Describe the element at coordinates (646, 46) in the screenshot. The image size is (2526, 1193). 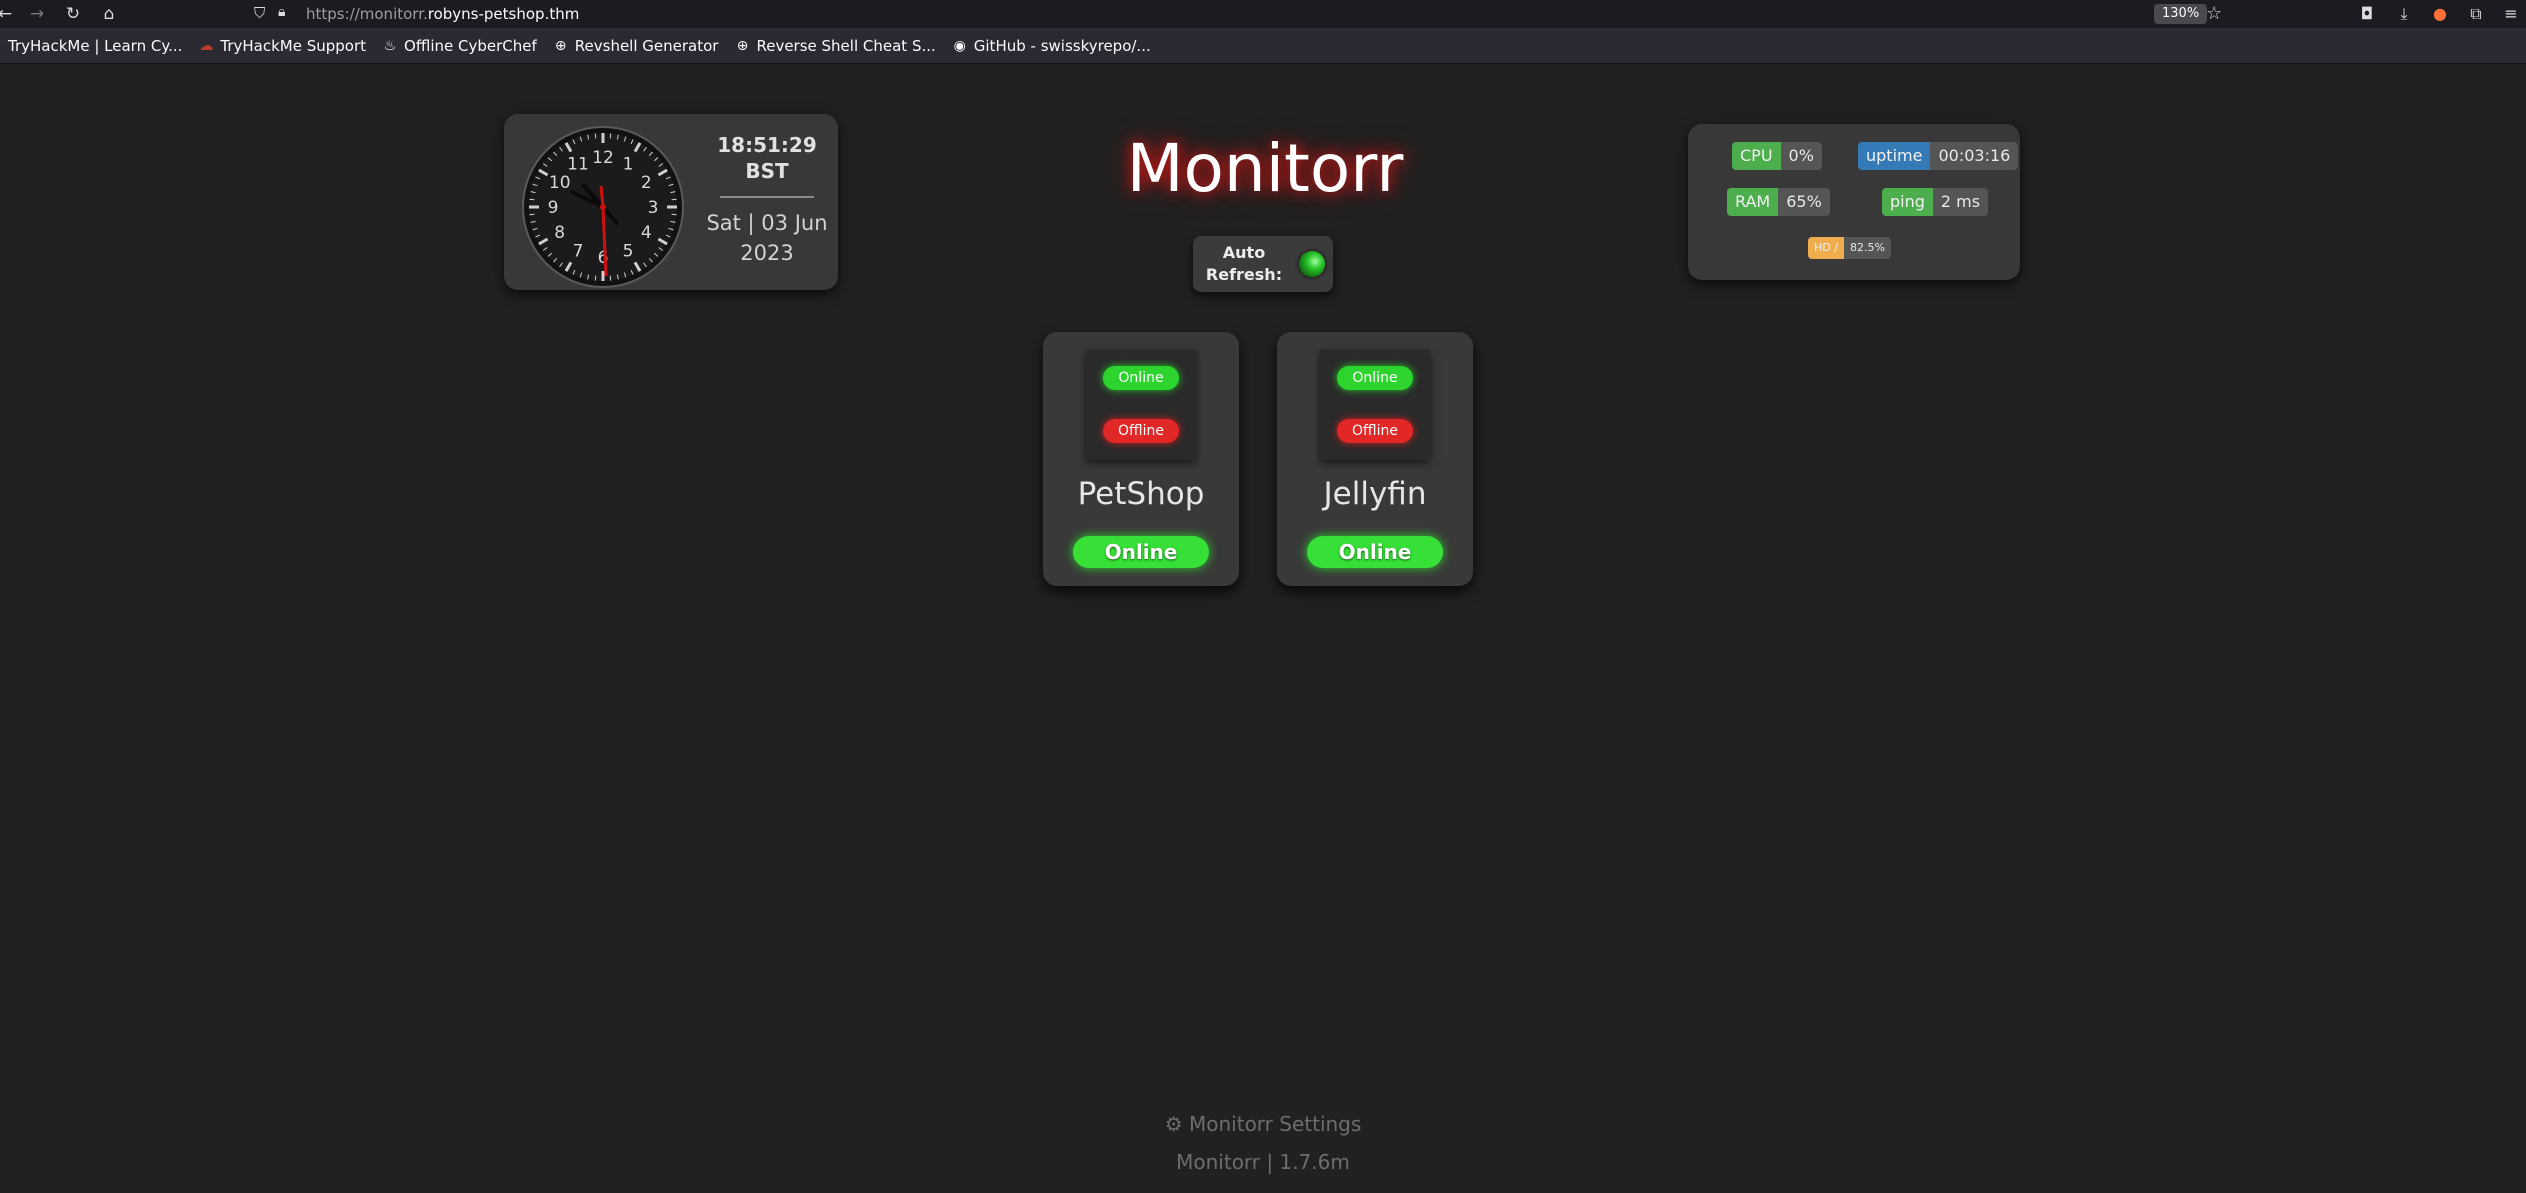
I see `bookmark-label: Revshell Generator` at that location.